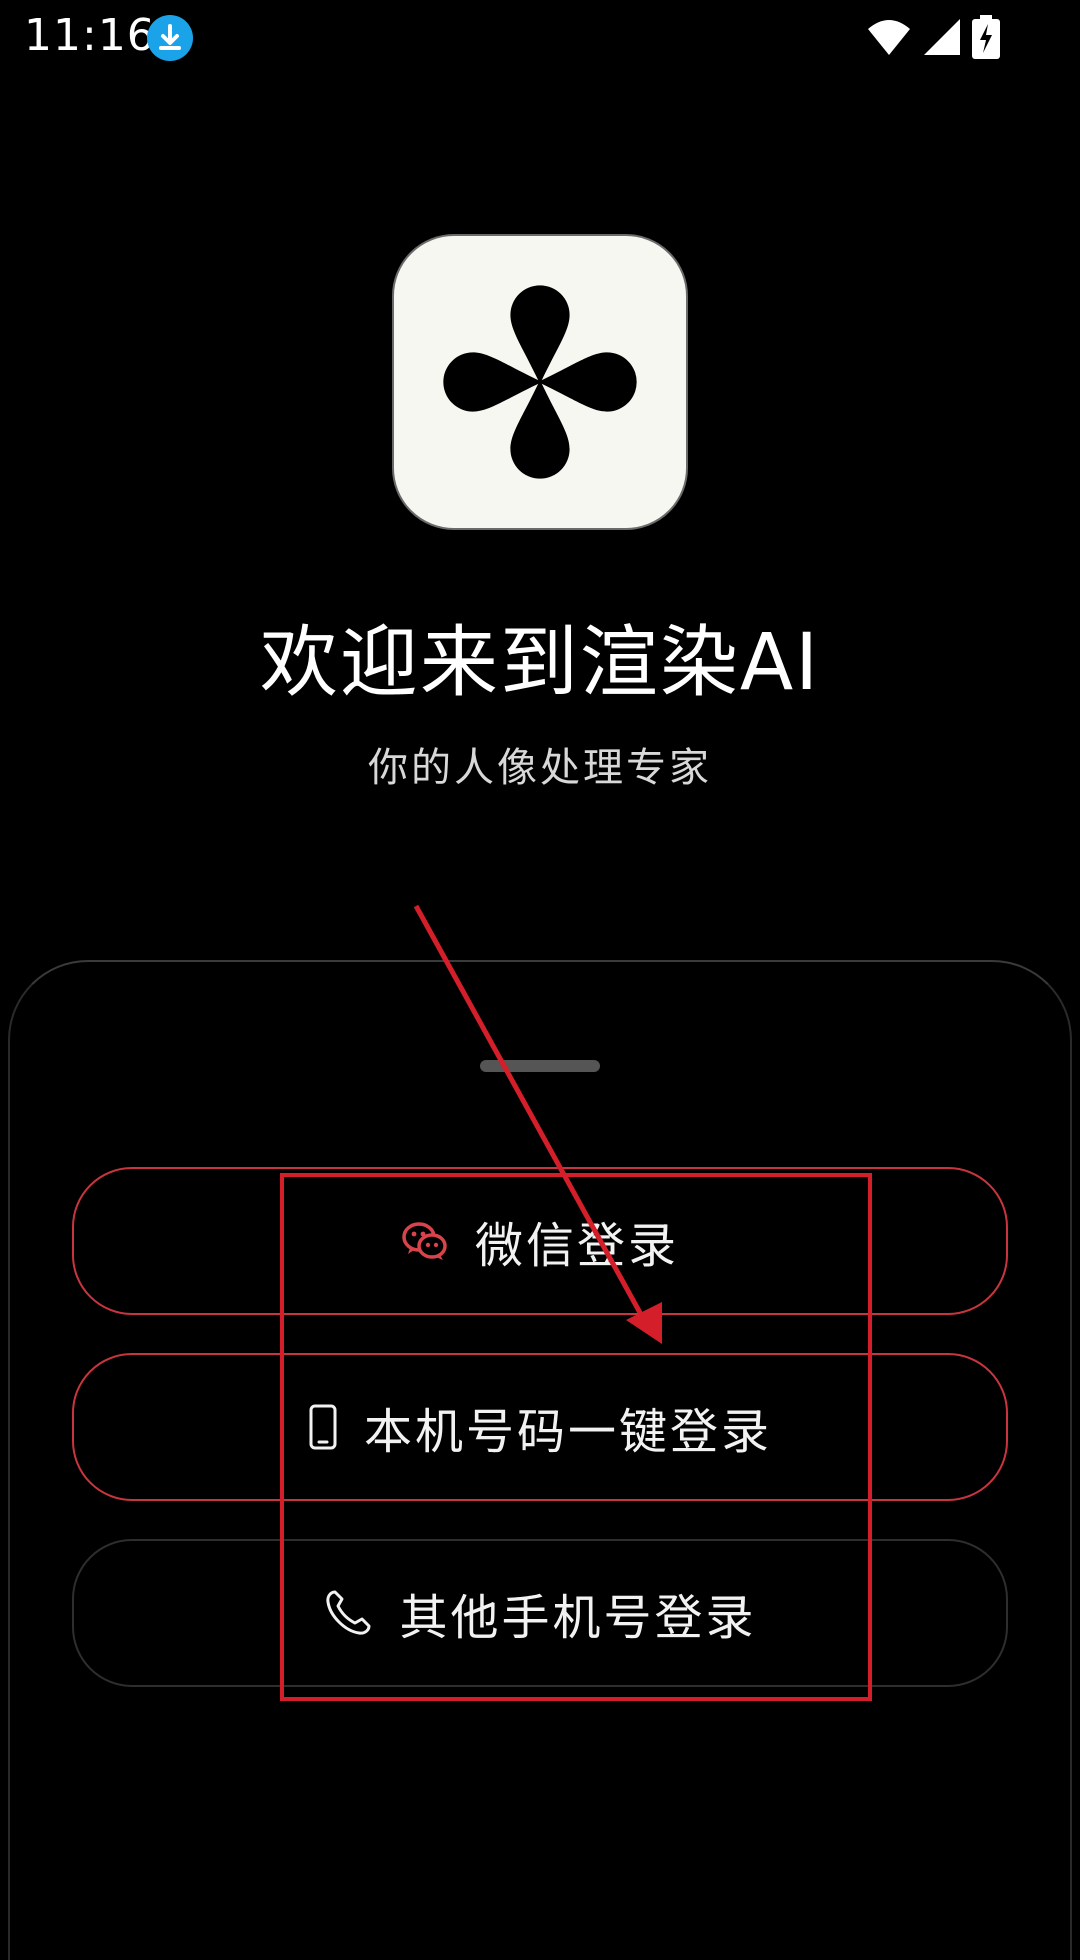  What do you see at coordinates (170, 38) in the screenshot?
I see `download-icon` at bounding box center [170, 38].